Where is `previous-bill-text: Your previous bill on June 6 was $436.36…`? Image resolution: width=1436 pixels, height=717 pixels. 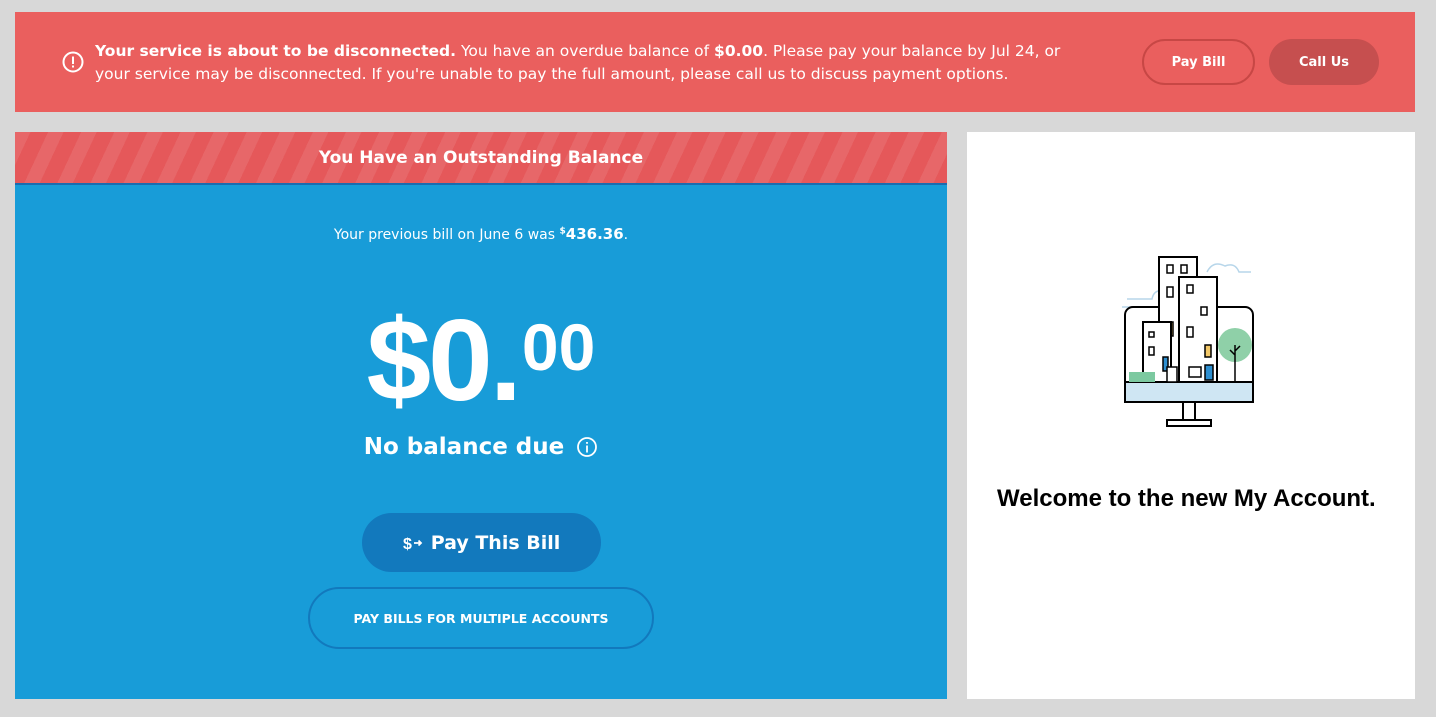
previous-bill-text: Your previous bill on June 6 was $436.36… is located at coordinates (481, 234).